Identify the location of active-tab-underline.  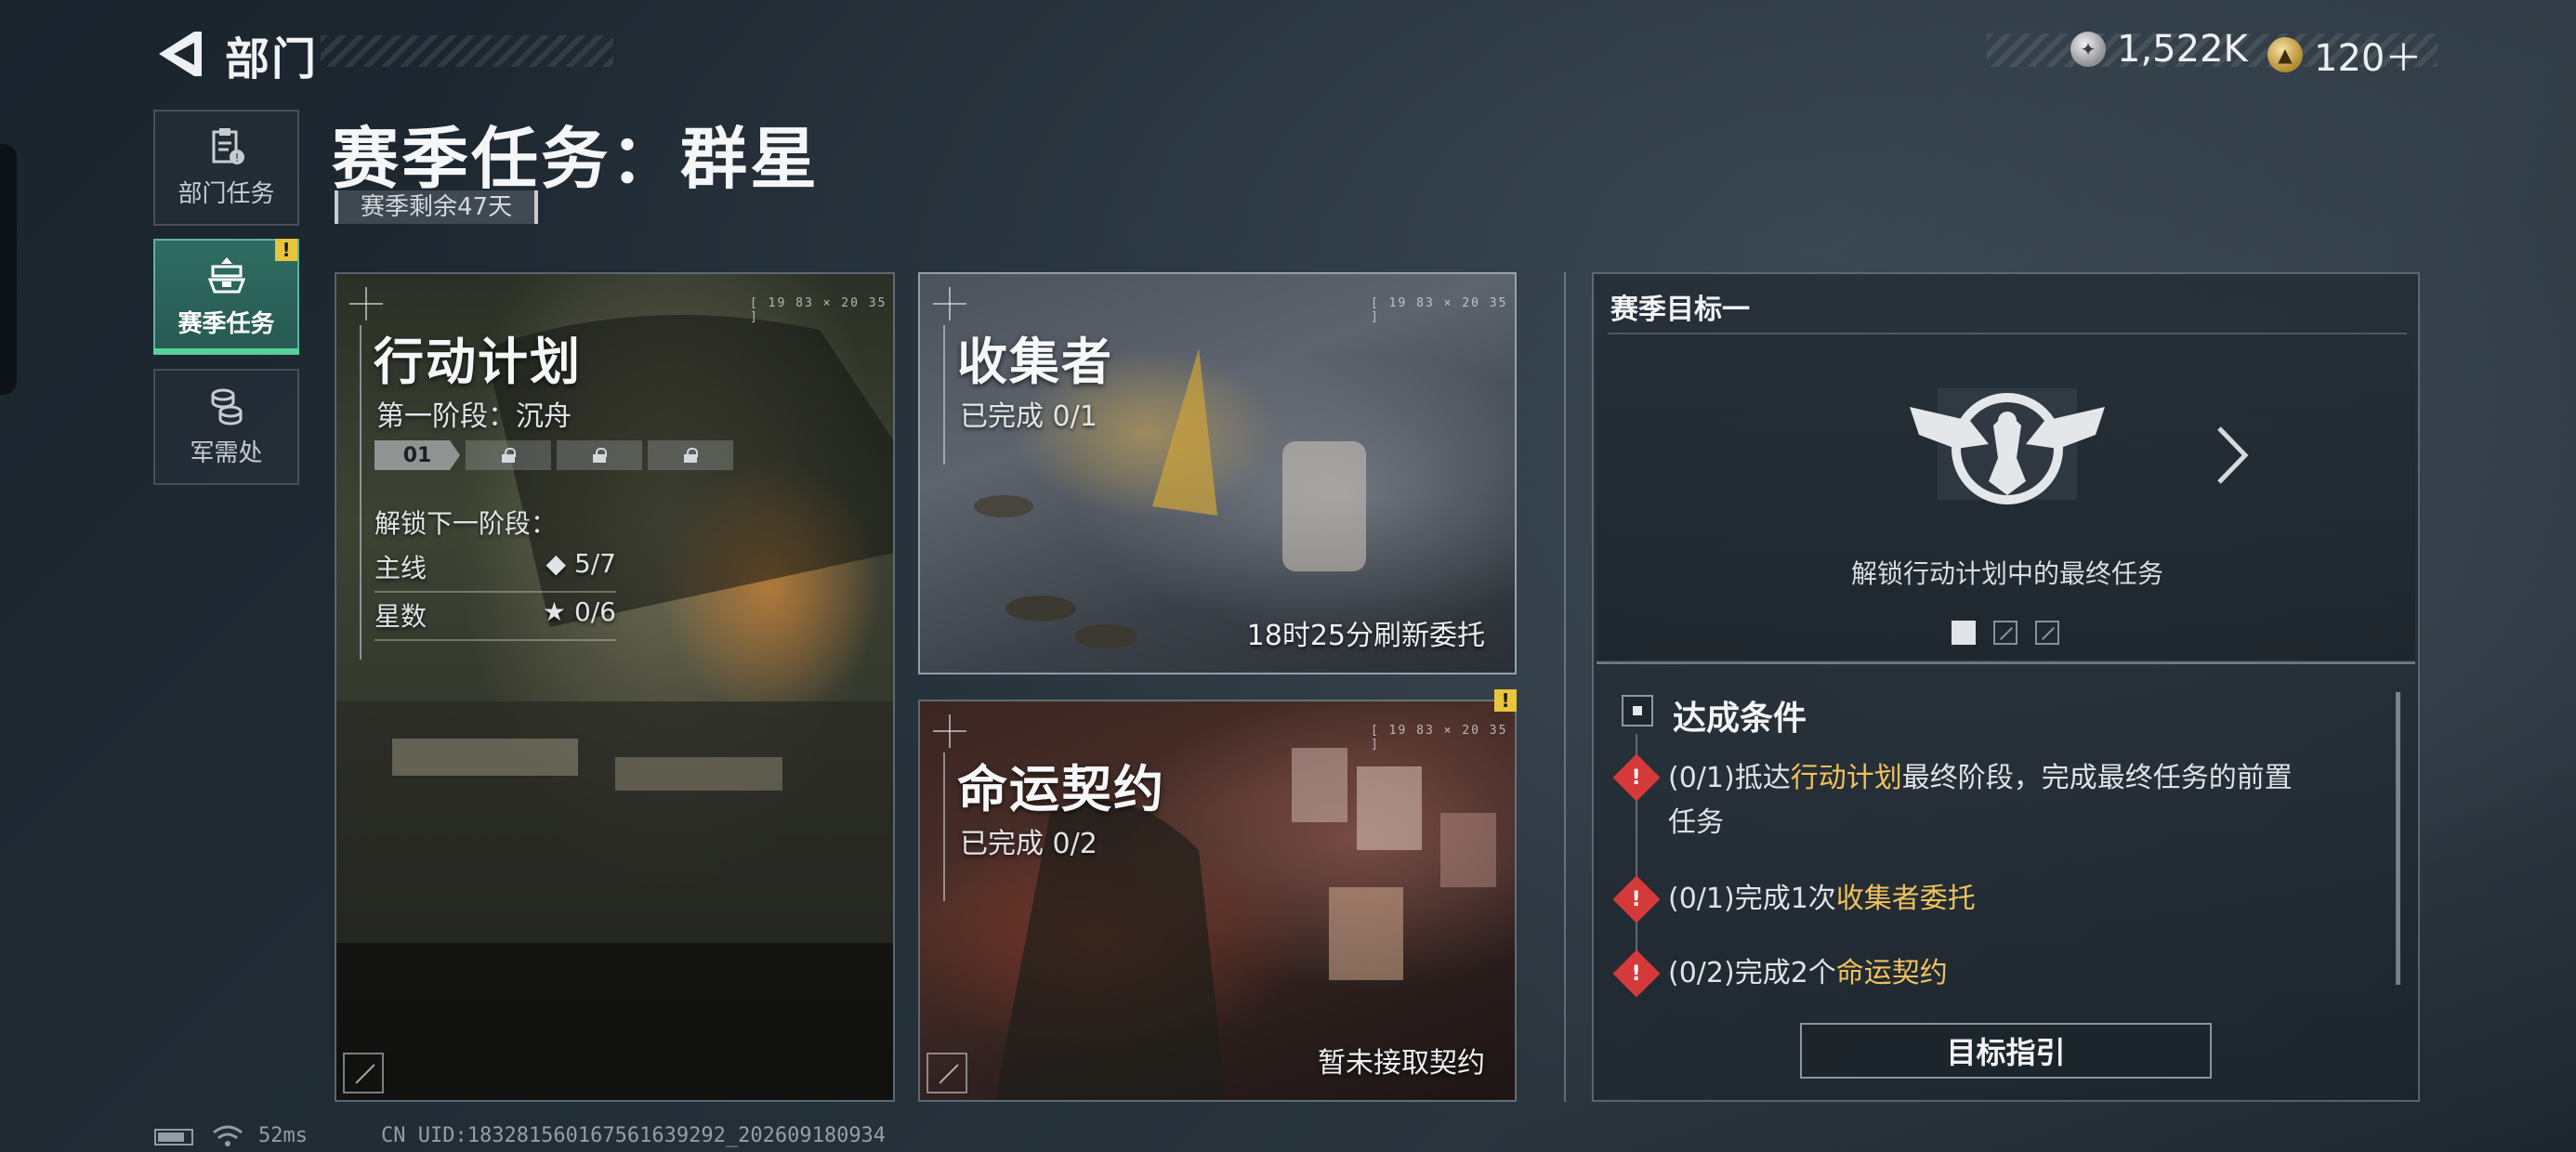
(226, 351).